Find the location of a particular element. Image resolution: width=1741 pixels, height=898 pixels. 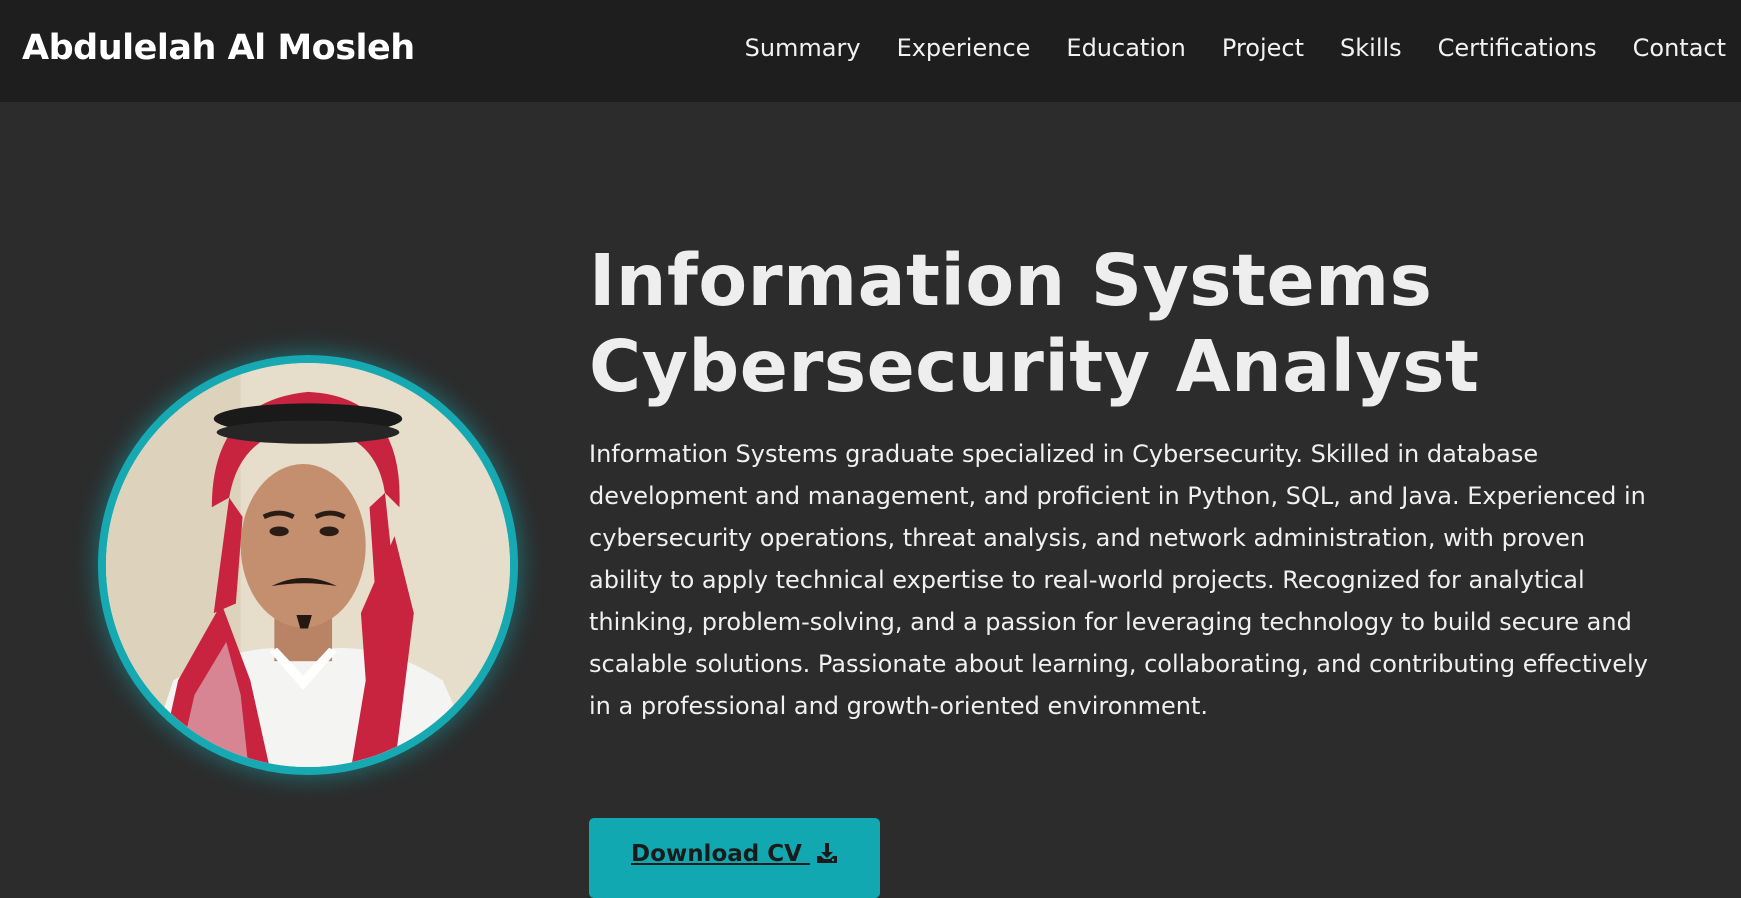

nav-item-project: Project is located at coordinates (1263, 48).